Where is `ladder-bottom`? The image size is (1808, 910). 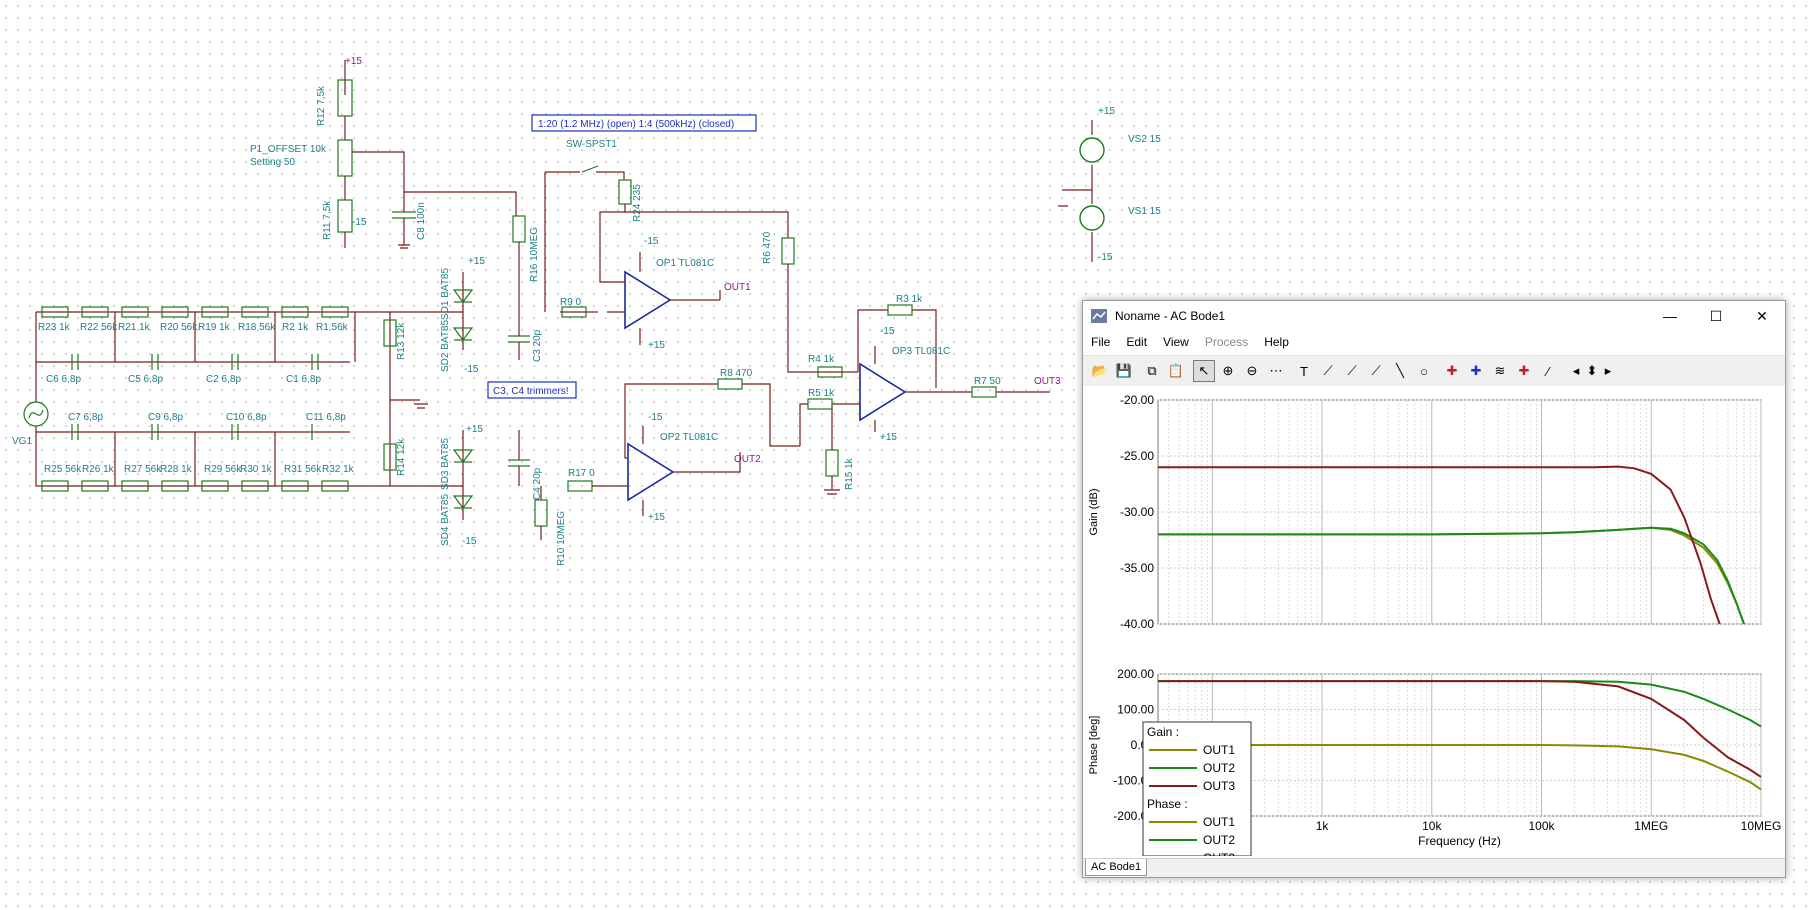
ladder-bottom is located at coordinates (193, 458).